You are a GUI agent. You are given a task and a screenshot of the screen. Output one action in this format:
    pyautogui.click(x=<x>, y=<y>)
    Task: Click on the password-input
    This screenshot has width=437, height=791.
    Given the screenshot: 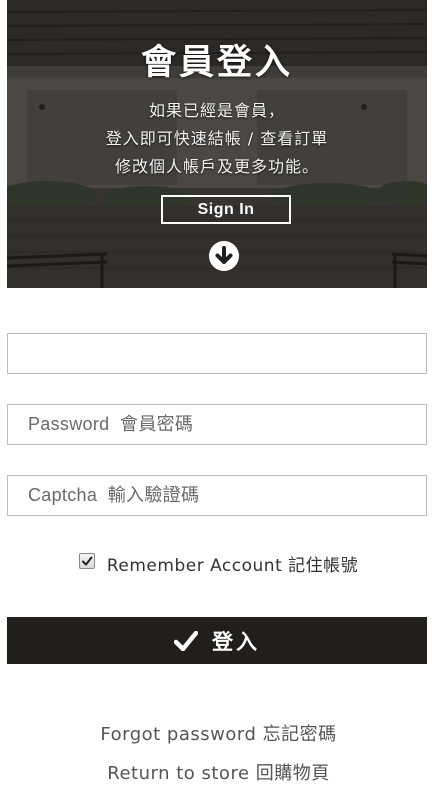 What is the action you would take?
    pyautogui.click(x=217, y=424)
    